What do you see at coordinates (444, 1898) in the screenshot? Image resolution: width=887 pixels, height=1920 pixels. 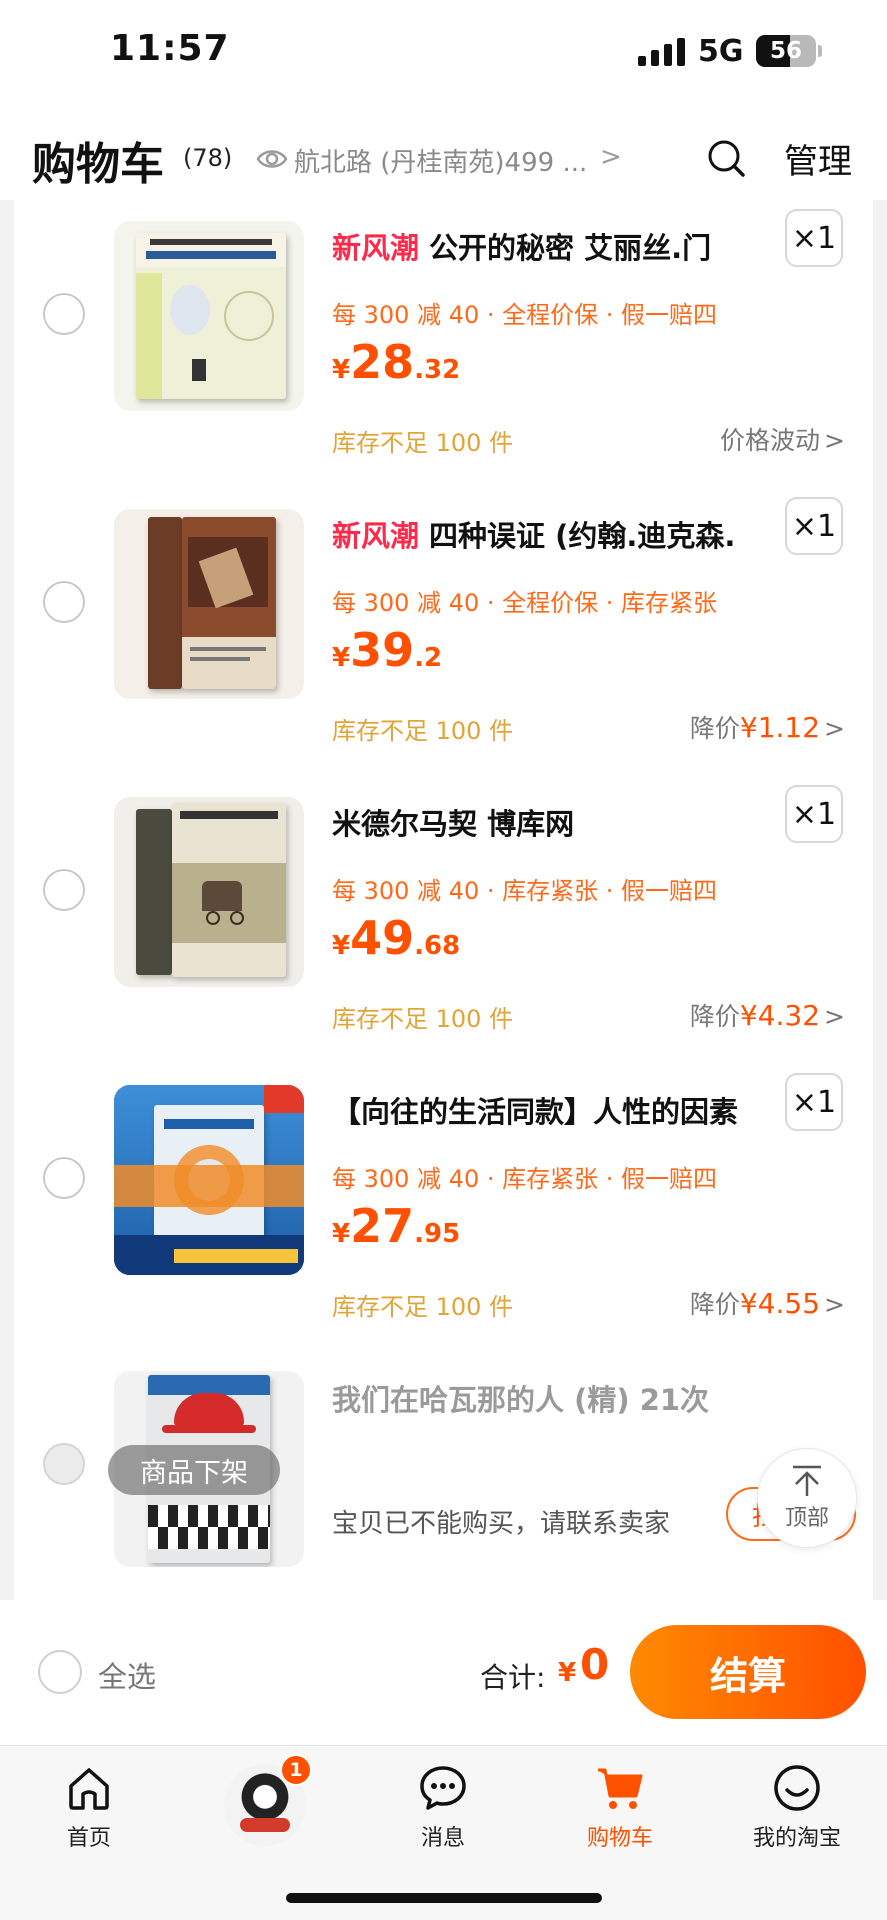 I see `home-indicator` at bounding box center [444, 1898].